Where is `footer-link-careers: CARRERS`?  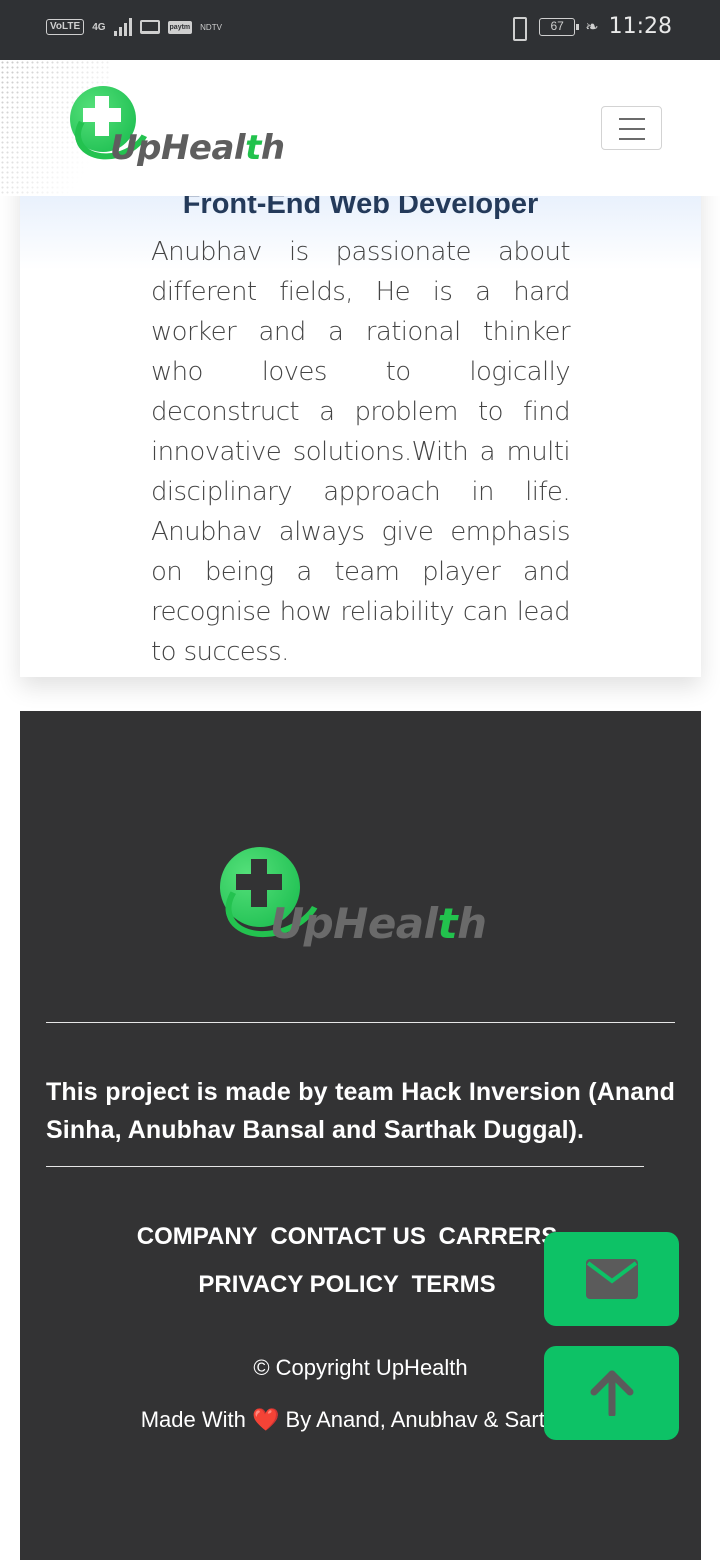
footer-link-careers: CARRERS is located at coordinates (498, 1236).